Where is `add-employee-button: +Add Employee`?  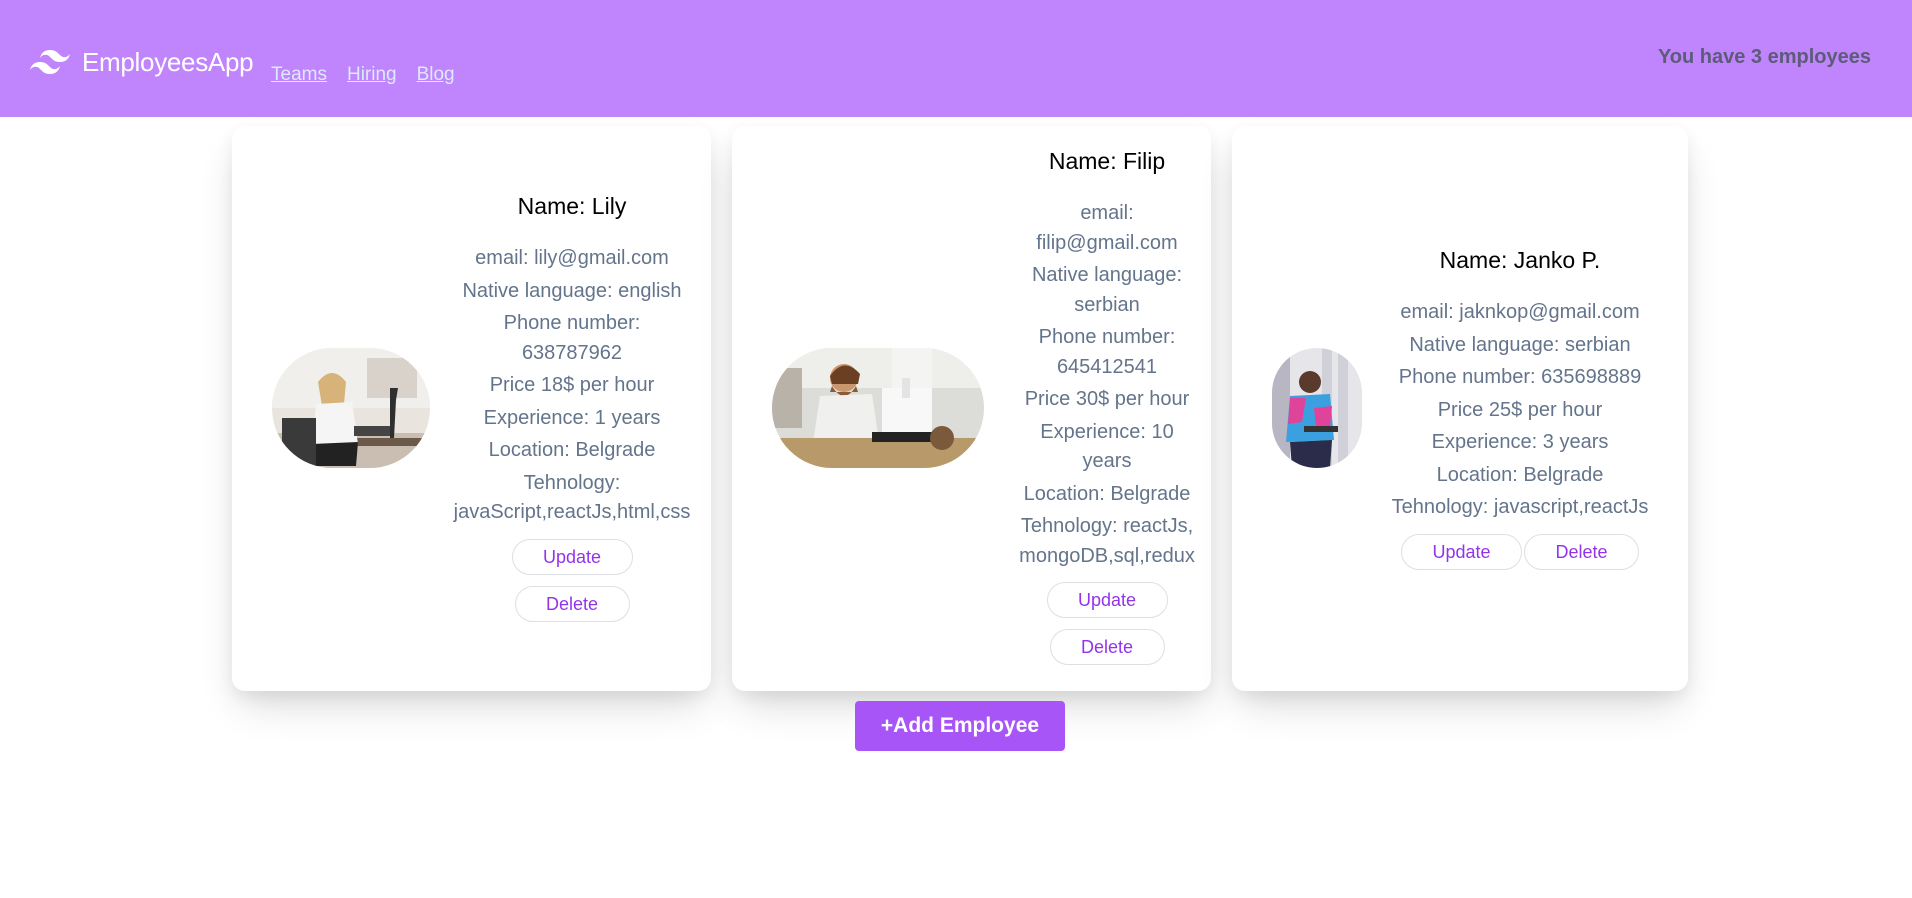
add-employee-button: +Add Employee is located at coordinates (960, 726).